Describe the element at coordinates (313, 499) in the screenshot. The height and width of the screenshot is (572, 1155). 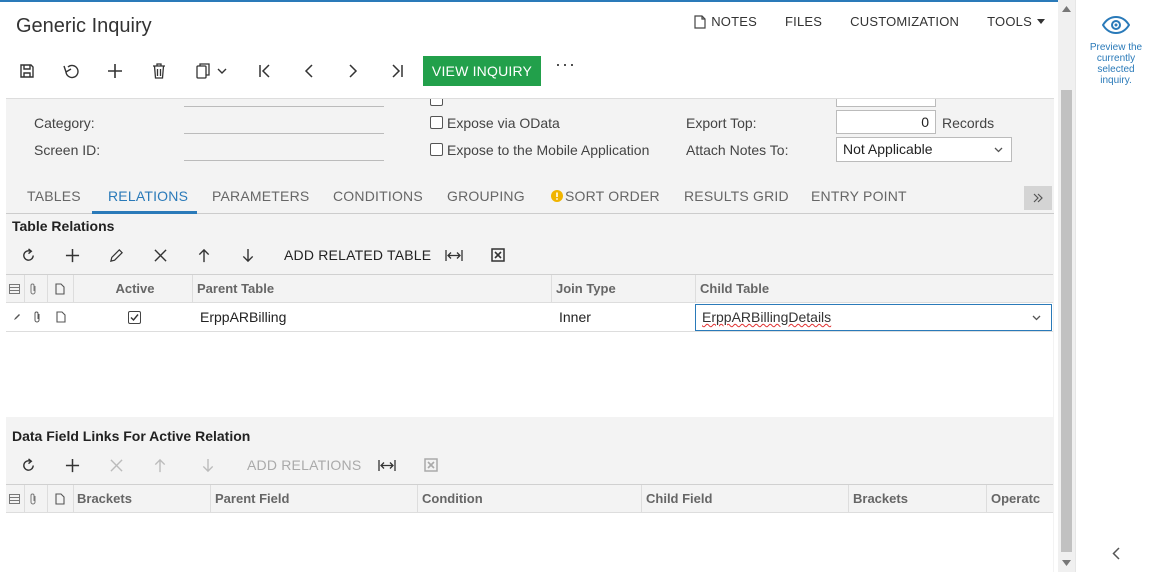
I see `parent-field-column-header: Parent Field` at that location.